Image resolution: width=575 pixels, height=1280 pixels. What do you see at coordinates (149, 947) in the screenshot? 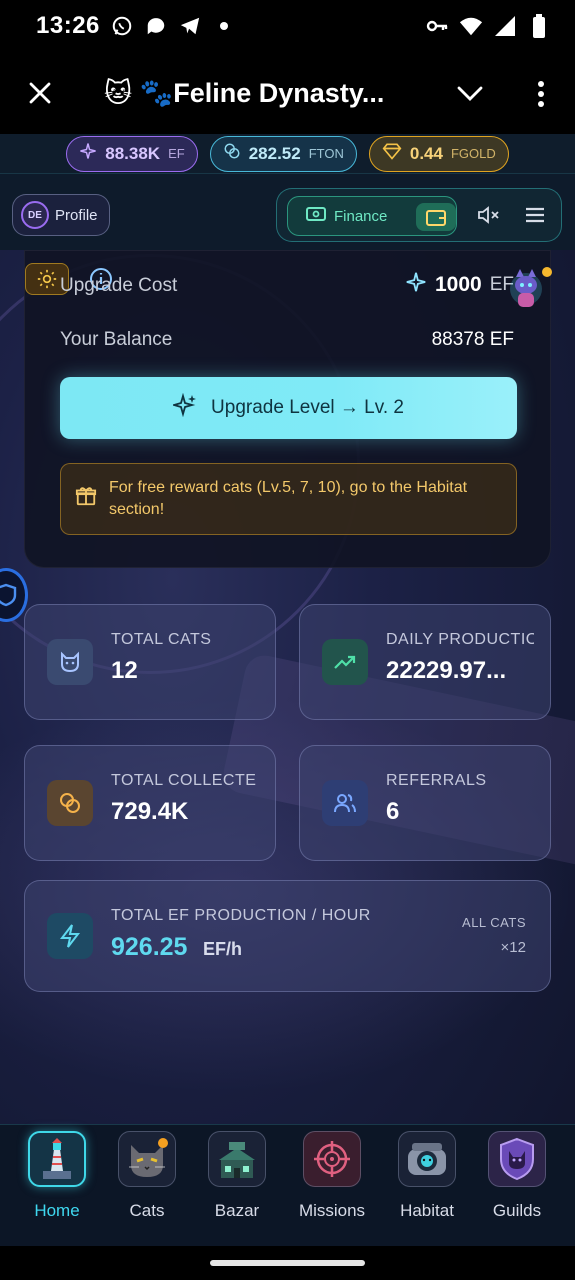
I see `ef-production-value: 926.25` at bounding box center [149, 947].